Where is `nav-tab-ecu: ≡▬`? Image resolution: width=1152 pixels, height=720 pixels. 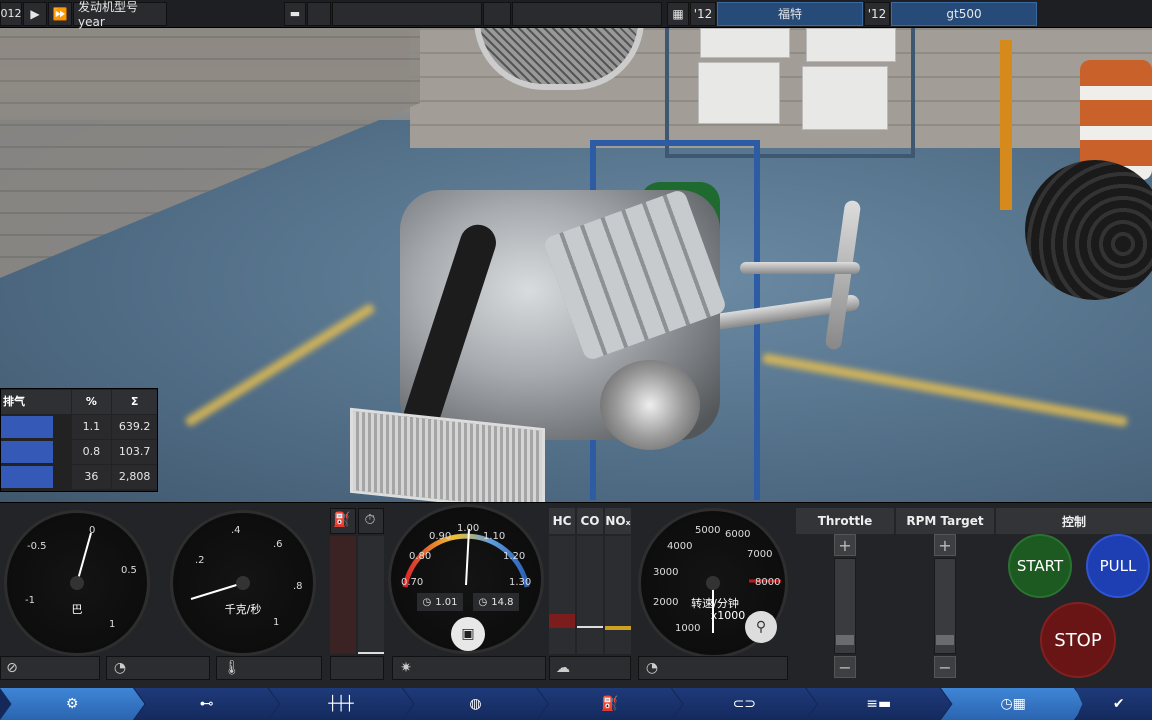 nav-tab-ecu: ≡▬ is located at coordinates (878, 704).